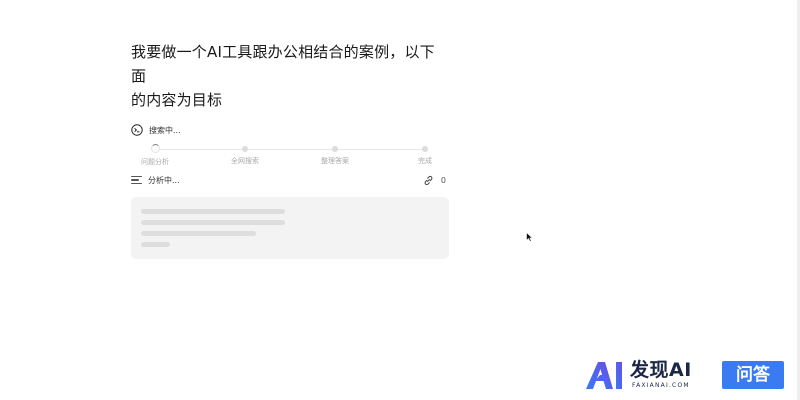 This screenshot has height=400, width=800. What do you see at coordinates (245, 161) in the screenshot?
I see `step-label: 全网搜索` at bounding box center [245, 161].